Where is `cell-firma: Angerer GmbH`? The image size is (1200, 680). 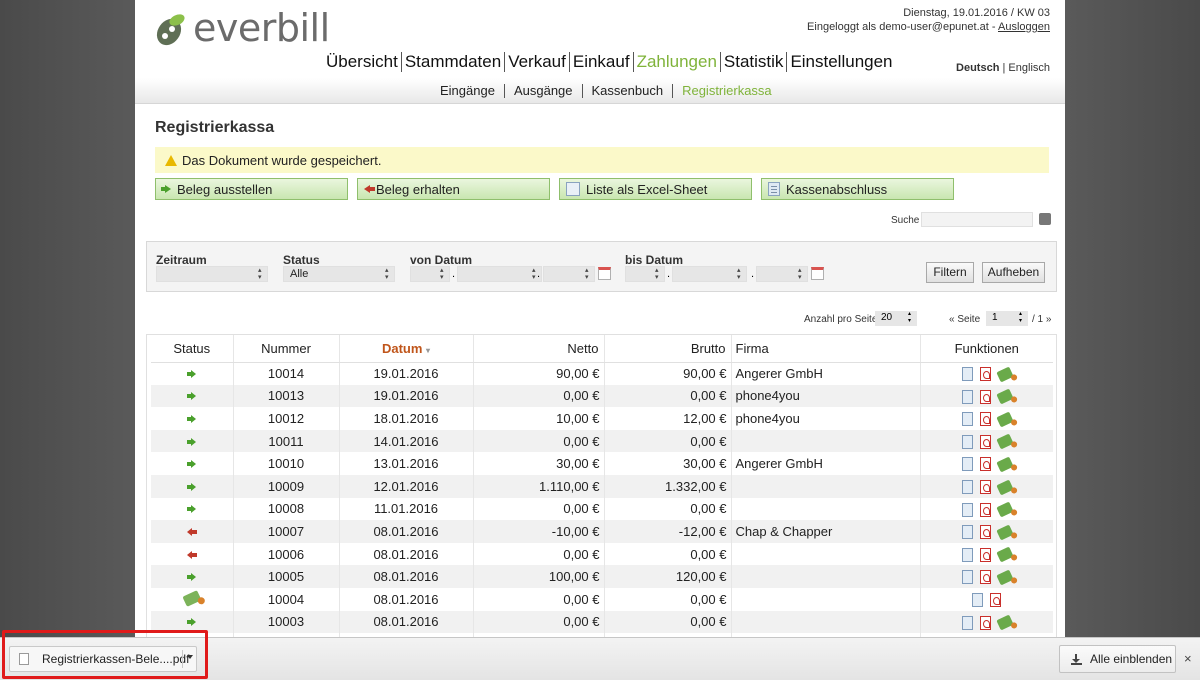
cell-firma: Angerer GmbH is located at coordinates (826, 463).